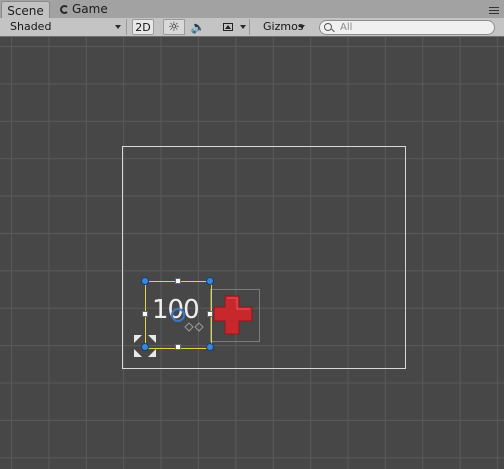 The image size is (504, 469). What do you see at coordinates (25, 10) in the screenshot?
I see `tab-scene: Scene` at bounding box center [25, 10].